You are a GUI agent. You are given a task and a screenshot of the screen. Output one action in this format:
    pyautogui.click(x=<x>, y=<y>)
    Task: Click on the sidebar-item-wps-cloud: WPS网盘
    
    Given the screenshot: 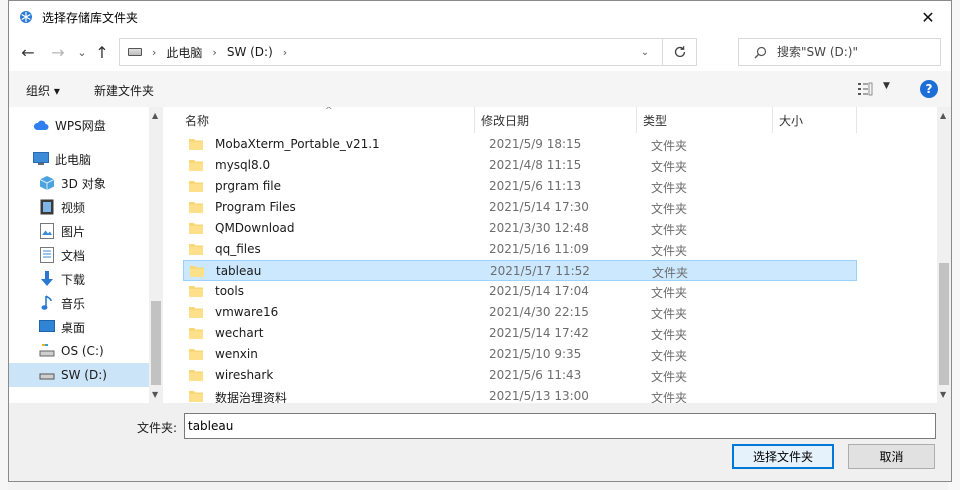 What is the action you would take?
    pyautogui.click(x=79, y=125)
    